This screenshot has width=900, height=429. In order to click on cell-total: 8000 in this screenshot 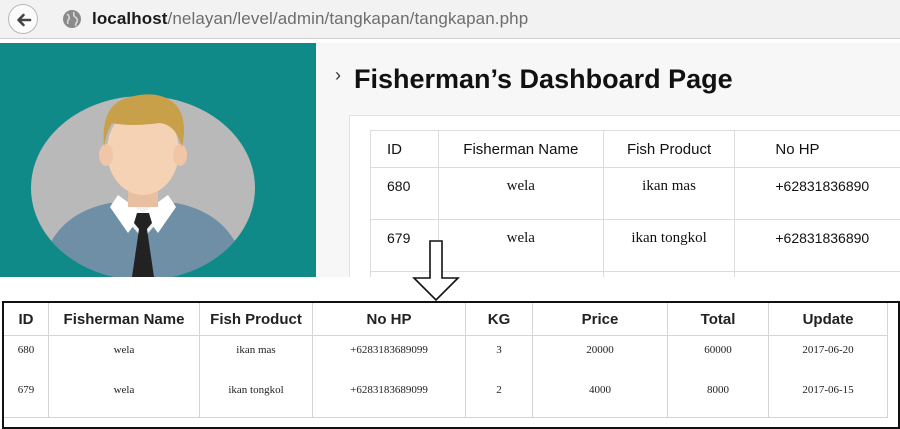, I will do `click(718, 398)`.